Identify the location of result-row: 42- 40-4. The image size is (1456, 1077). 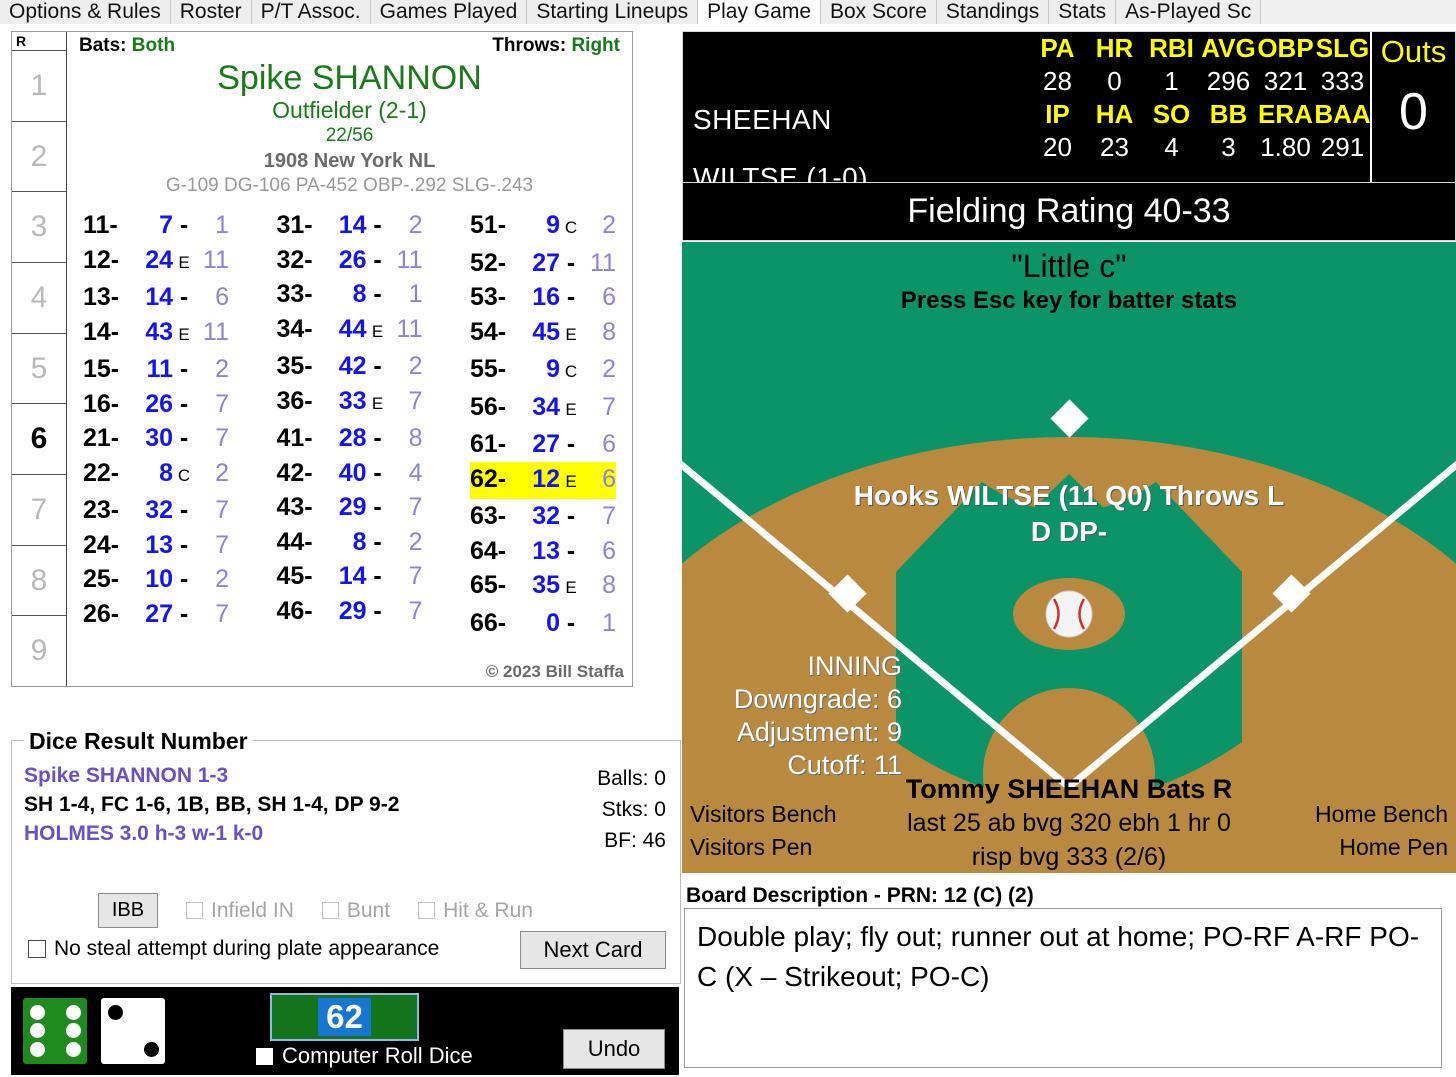
(350, 473).